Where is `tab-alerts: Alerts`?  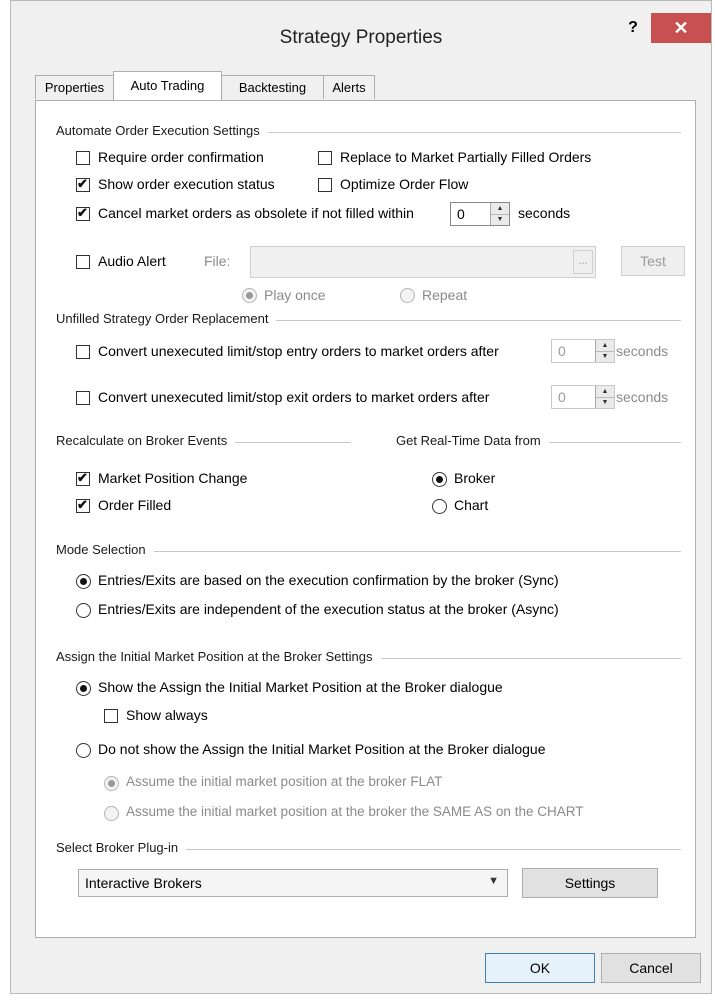 tab-alerts: Alerts is located at coordinates (349, 87).